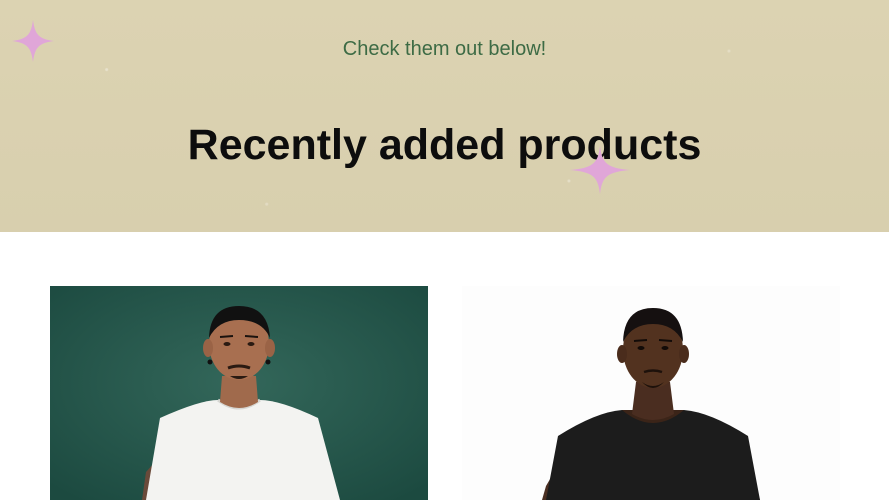  What do you see at coordinates (444, 49) in the screenshot?
I see `hero-subtitle: Check them out below!` at bounding box center [444, 49].